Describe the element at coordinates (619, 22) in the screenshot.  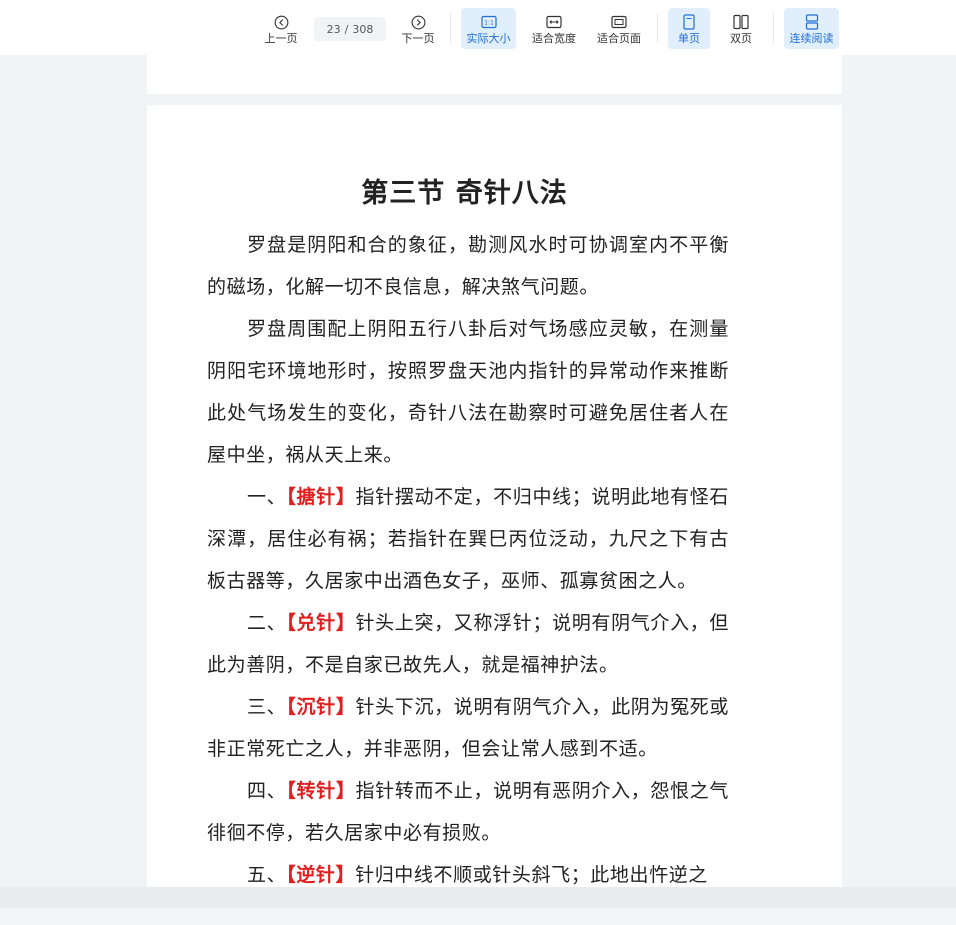
I see `fit-page-icon` at that location.